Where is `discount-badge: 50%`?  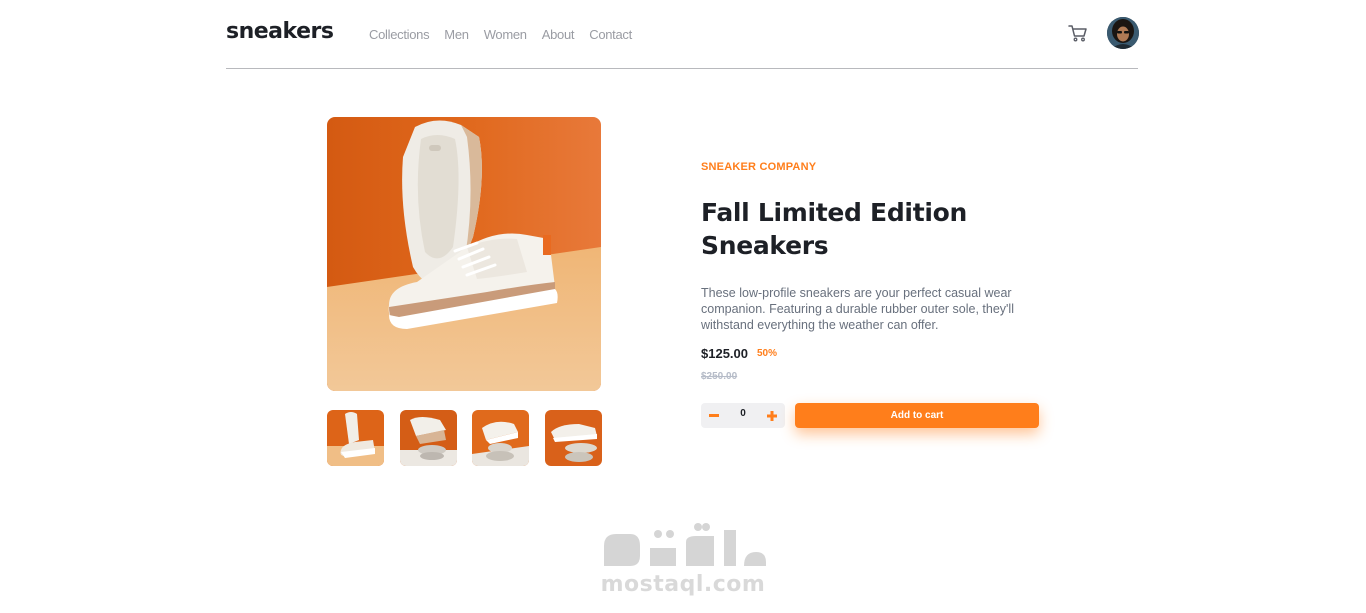 discount-badge: 50% is located at coordinates (767, 353).